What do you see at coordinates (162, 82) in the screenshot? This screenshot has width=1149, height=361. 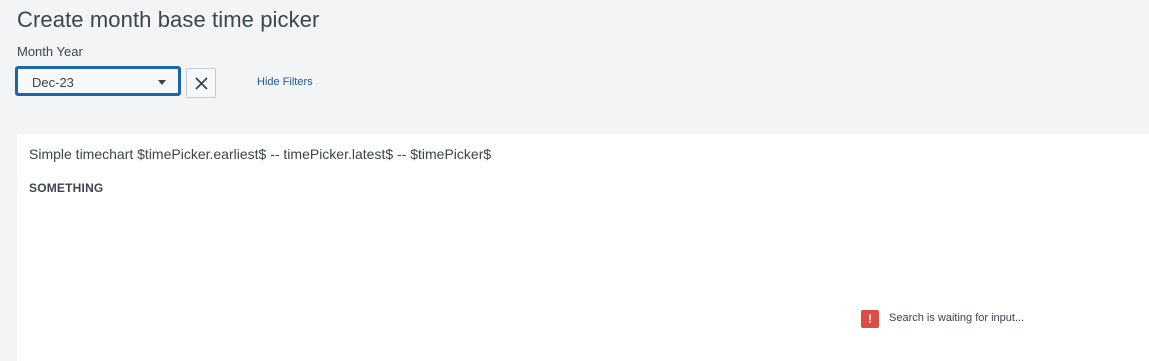 I see `caret-down-icon` at bounding box center [162, 82].